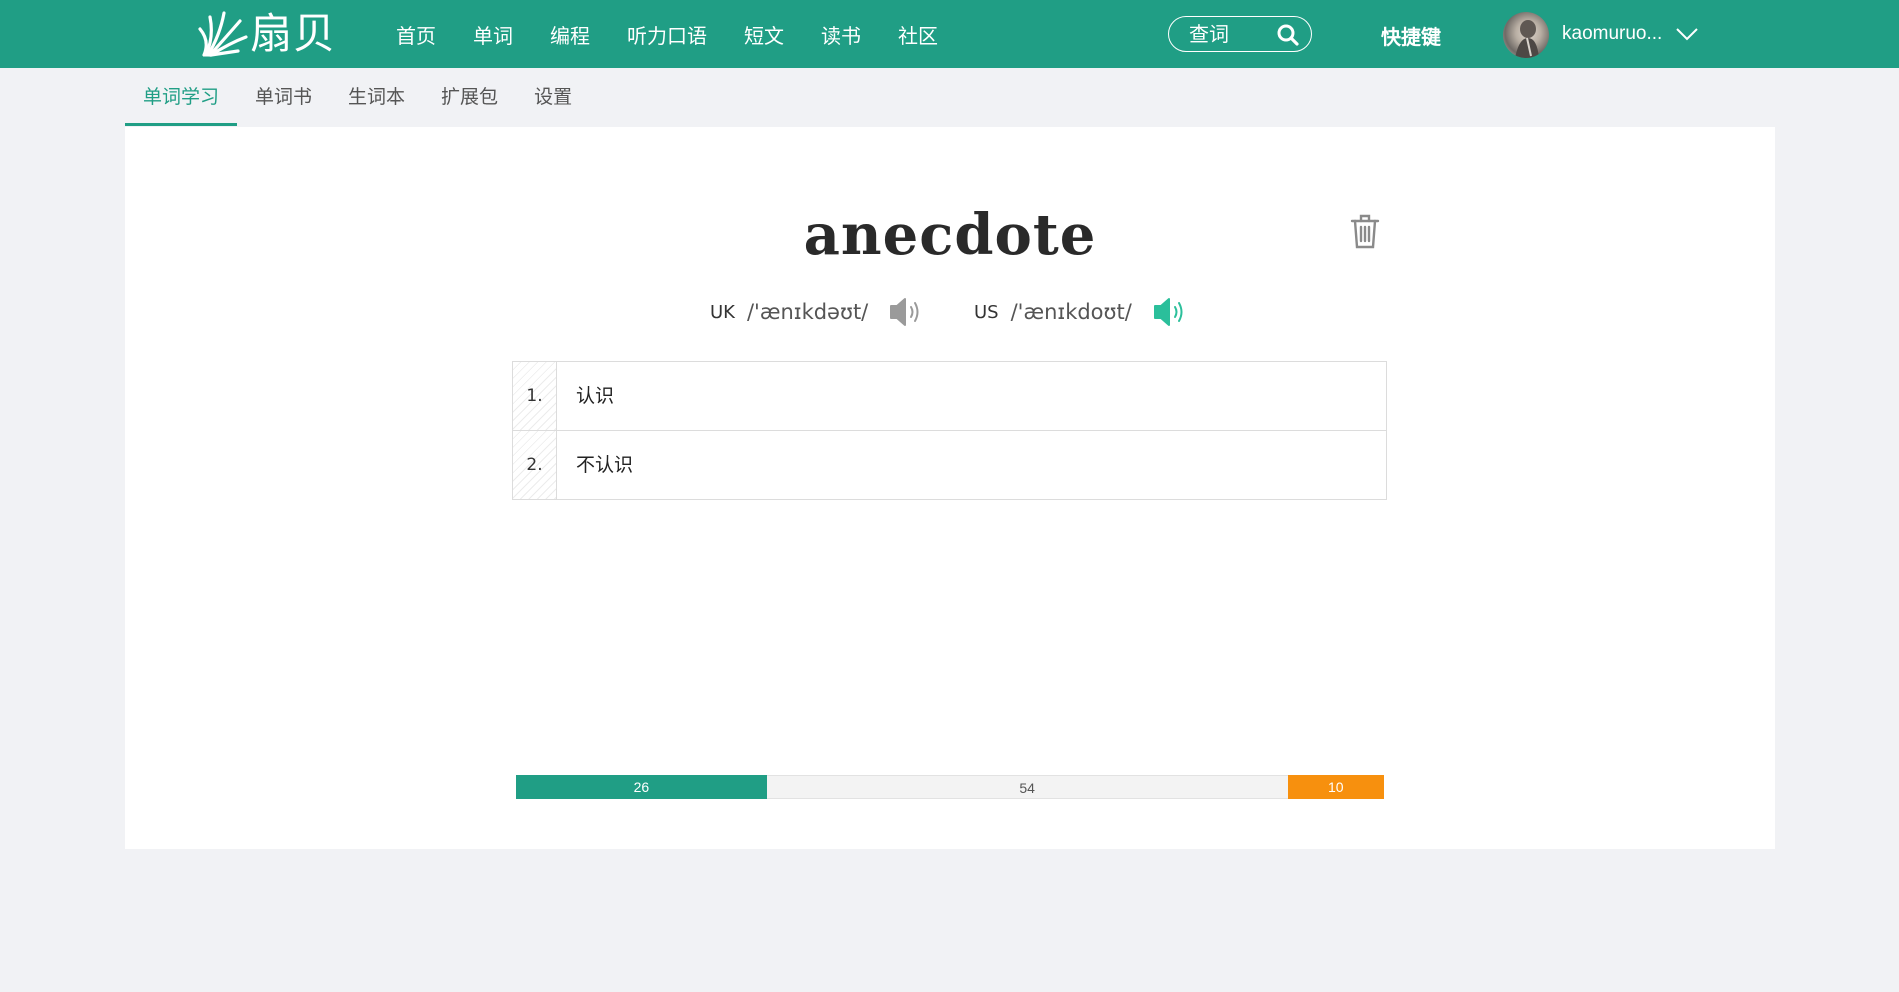 Image resolution: width=1899 pixels, height=992 pixels. What do you see at coordinates (605, 465) in the screenshot?
I see `option-label: 不认识` at bounding box center [605, 465].